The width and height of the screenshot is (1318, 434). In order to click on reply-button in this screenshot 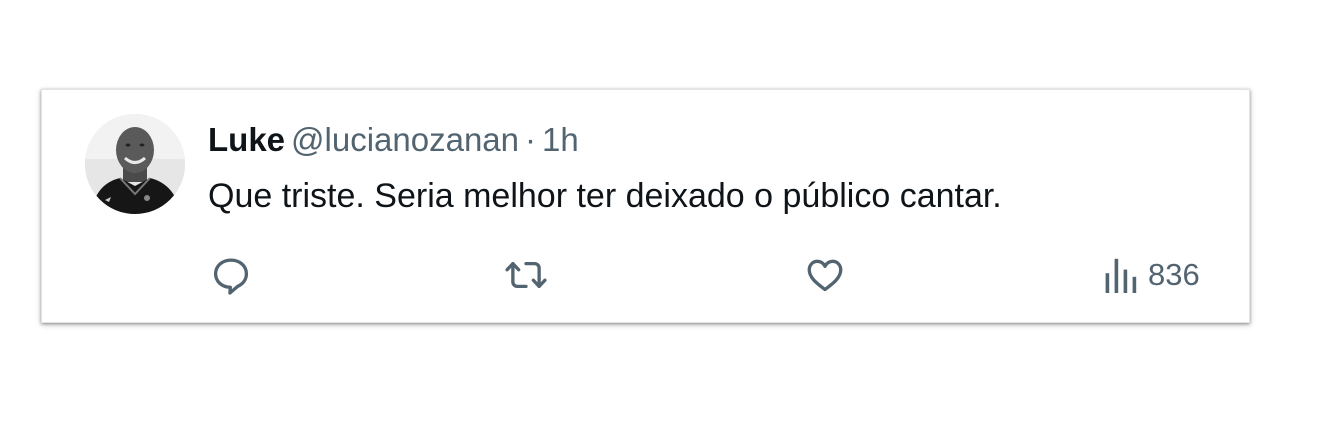, I will do `click(231, 275)`.